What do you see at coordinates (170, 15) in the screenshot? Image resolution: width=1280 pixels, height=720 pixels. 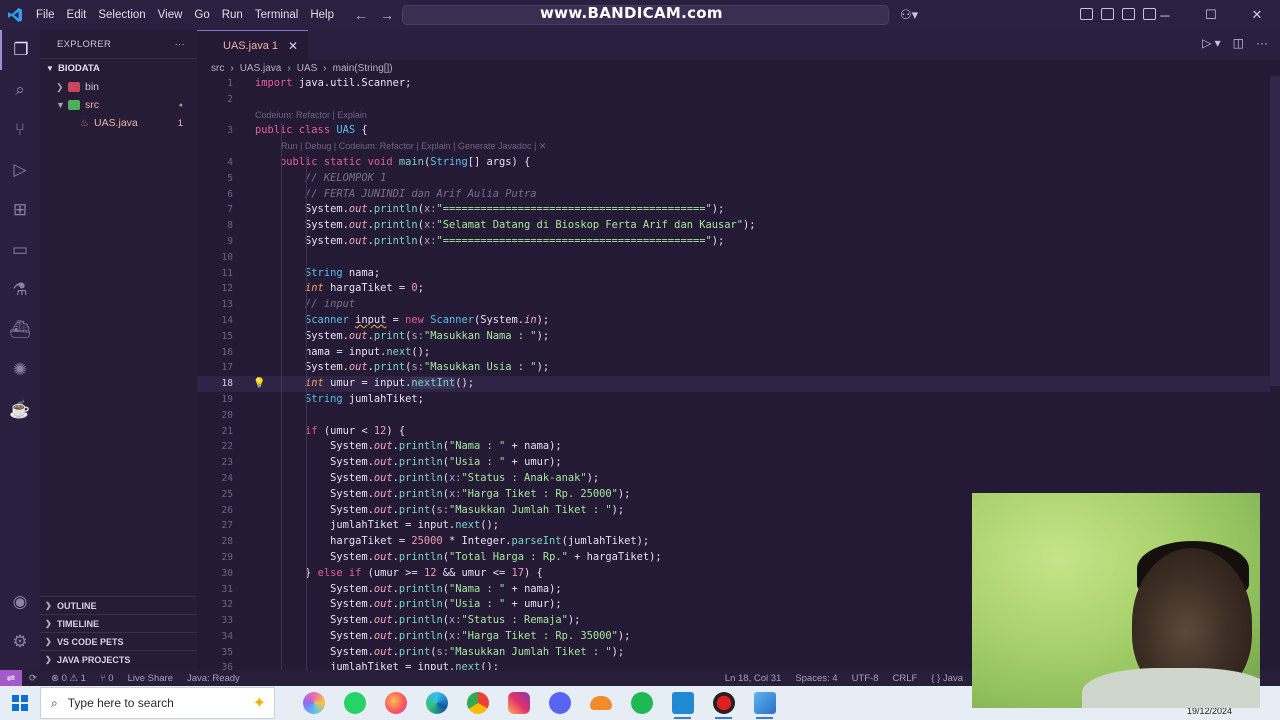 I see `menu-view: View` at bounding box center [170, 15].